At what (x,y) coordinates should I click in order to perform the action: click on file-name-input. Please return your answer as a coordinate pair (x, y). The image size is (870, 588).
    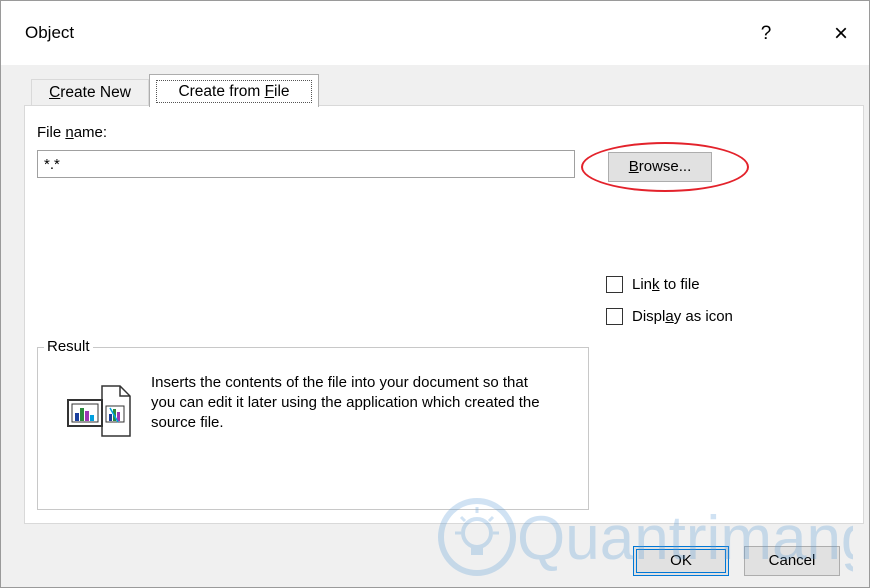
    Looking at the image, I should click on (306, 164).